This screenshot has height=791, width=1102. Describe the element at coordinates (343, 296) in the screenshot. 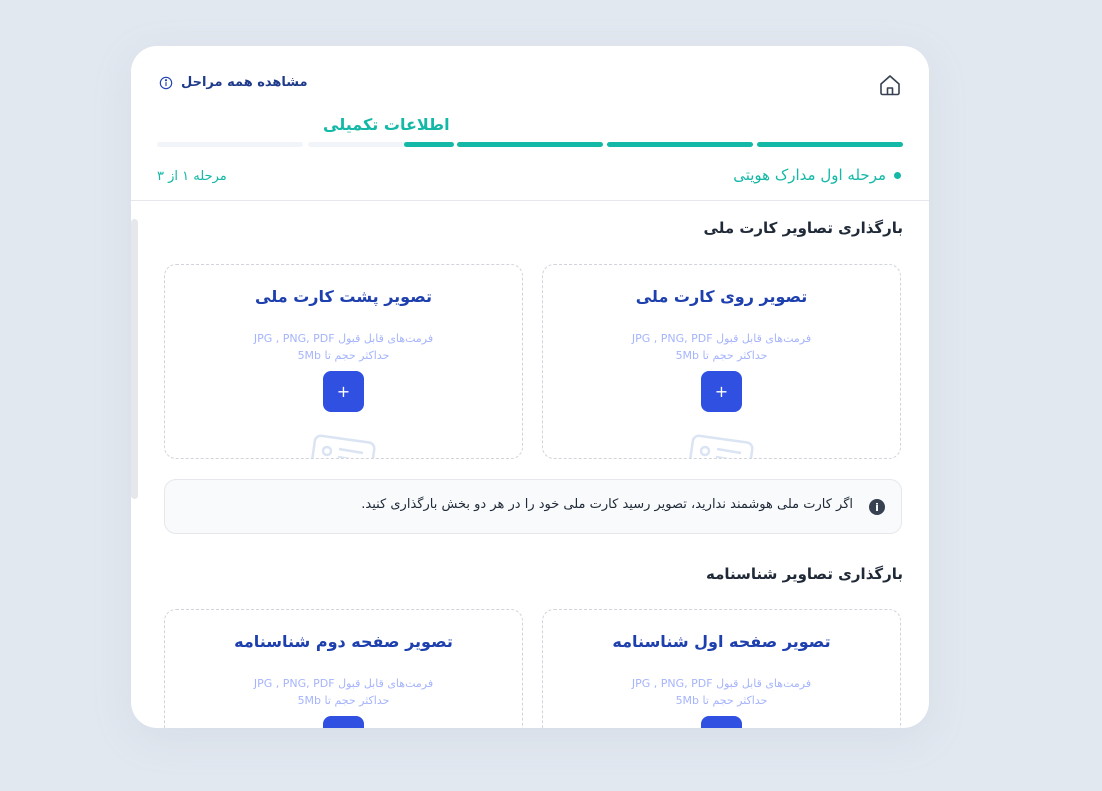

I see `upload-box-title: تصویر پشت کارت ملی` at that location.